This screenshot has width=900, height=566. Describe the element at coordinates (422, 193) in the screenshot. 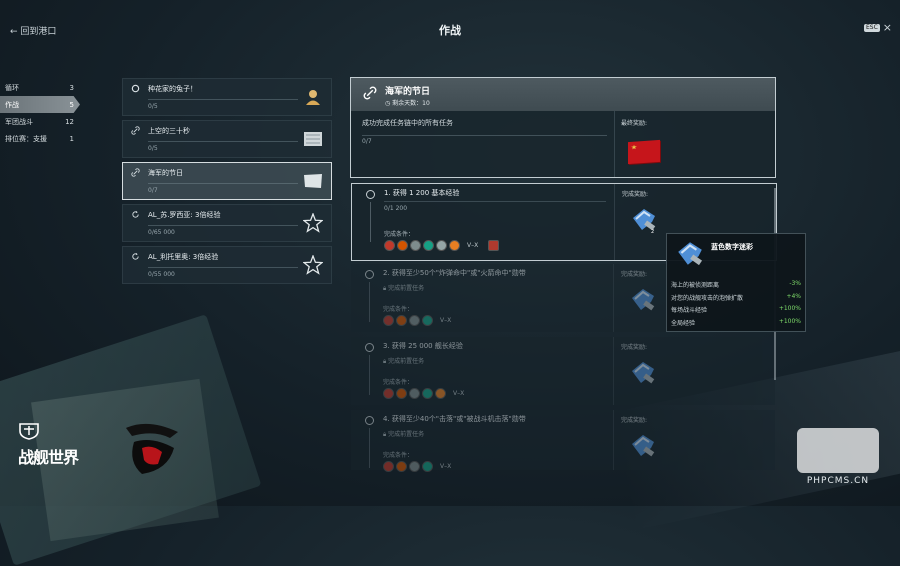

I see `task-title: 1. 获得 1 200 基本经验` at that location.